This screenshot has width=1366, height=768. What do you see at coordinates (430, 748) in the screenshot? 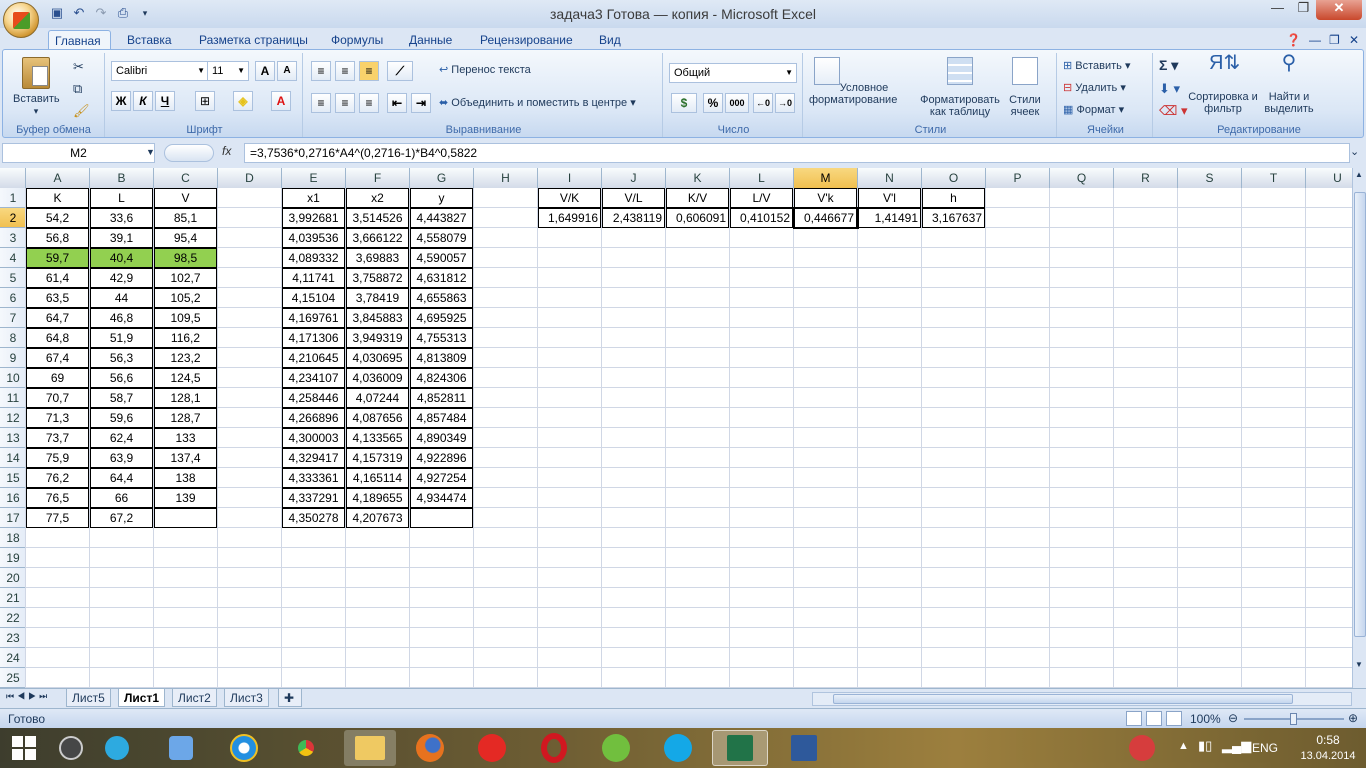
I see `app-icon-firefox` at bounding box center [430, 748].